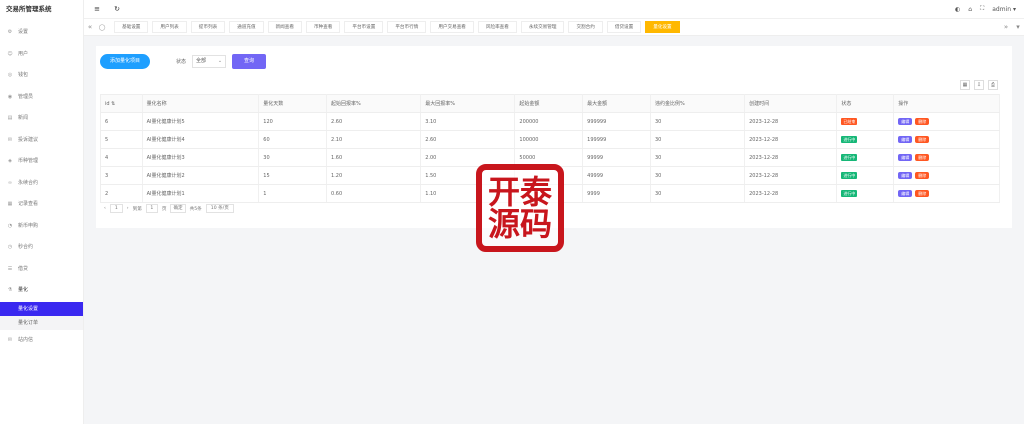 Image resolution: width=1024 pixels, height=424 pixels. What do you see at coordinates (10, 290) in the screenshot?
I see `quant-icon: ⚗` at bounding box center [10, 290].